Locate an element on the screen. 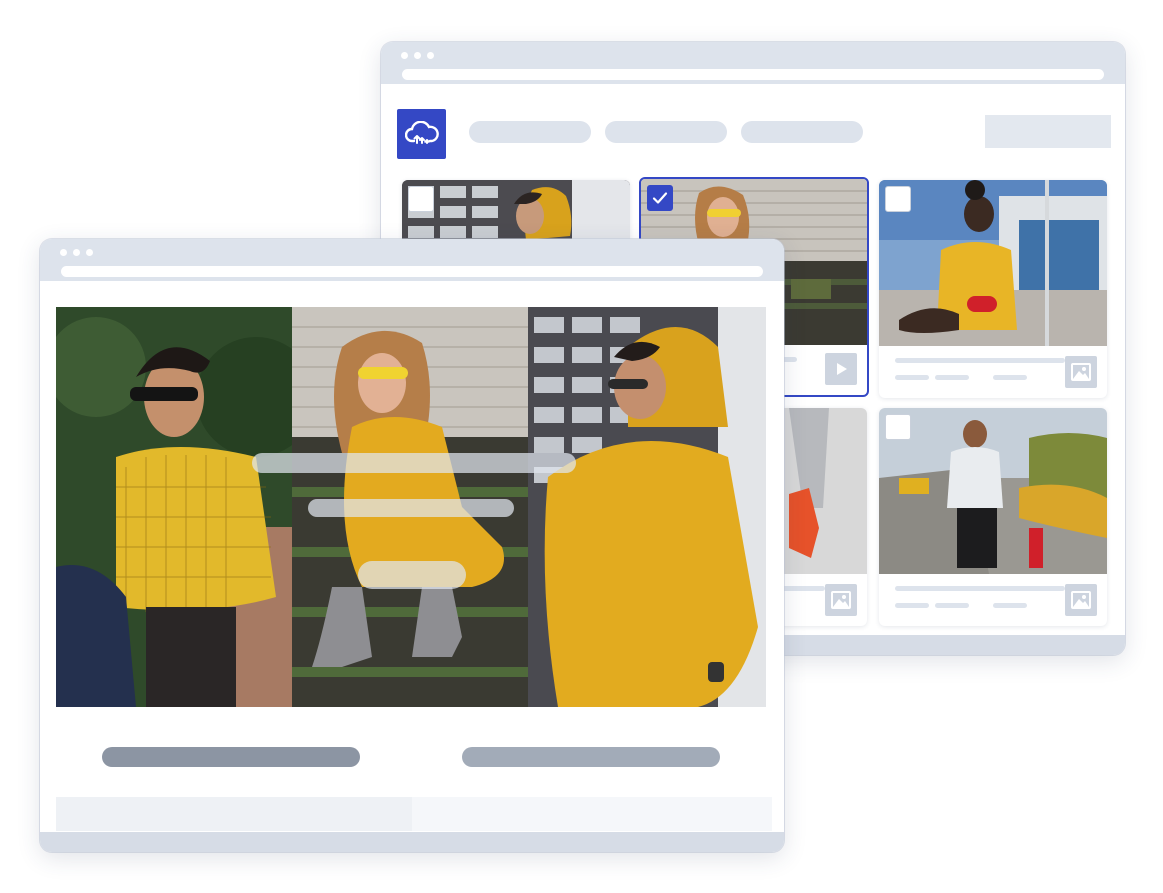  video-type-badge is located at coordinates (841, 369).